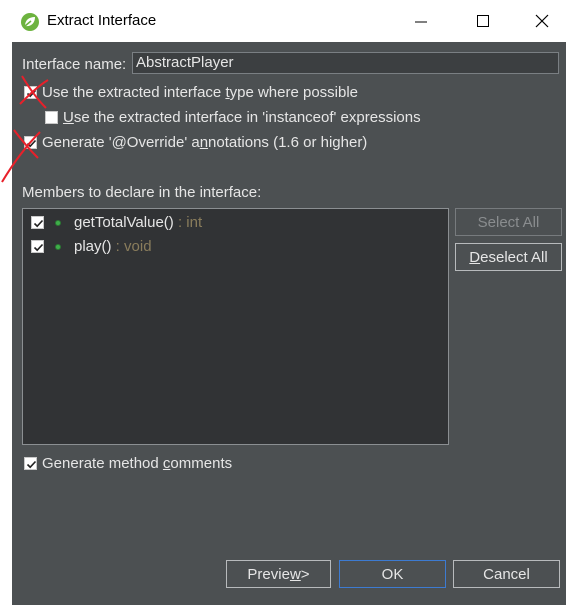  I want to click on deselect-all-button: Deselect All, so click(508, 257).